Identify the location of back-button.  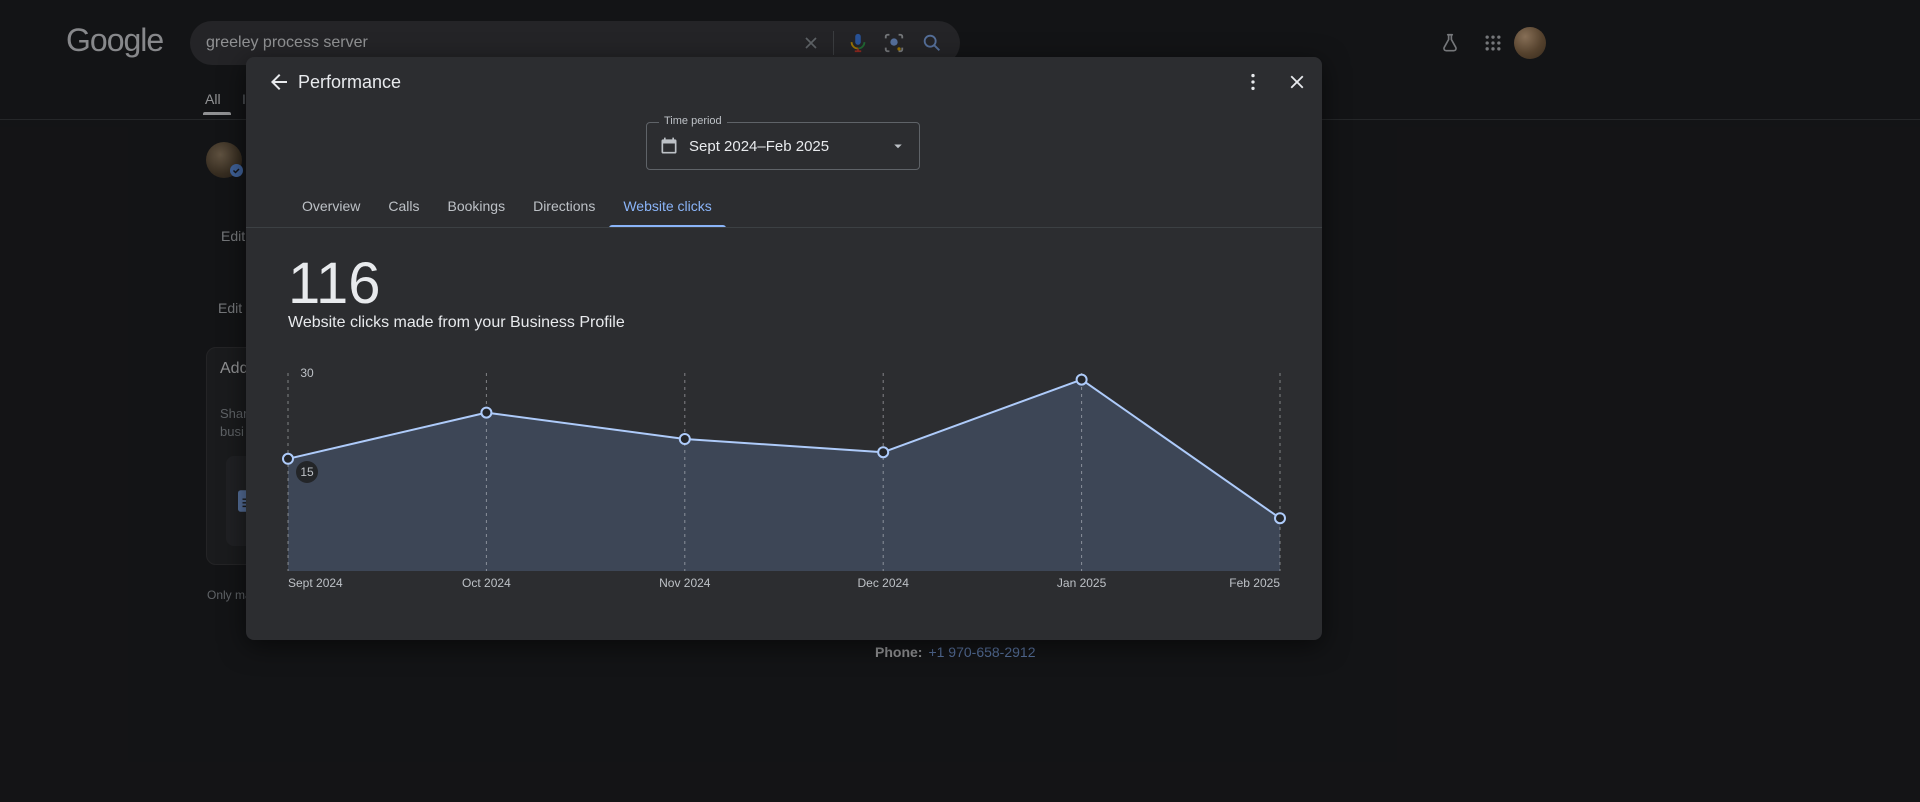
(279, 82).